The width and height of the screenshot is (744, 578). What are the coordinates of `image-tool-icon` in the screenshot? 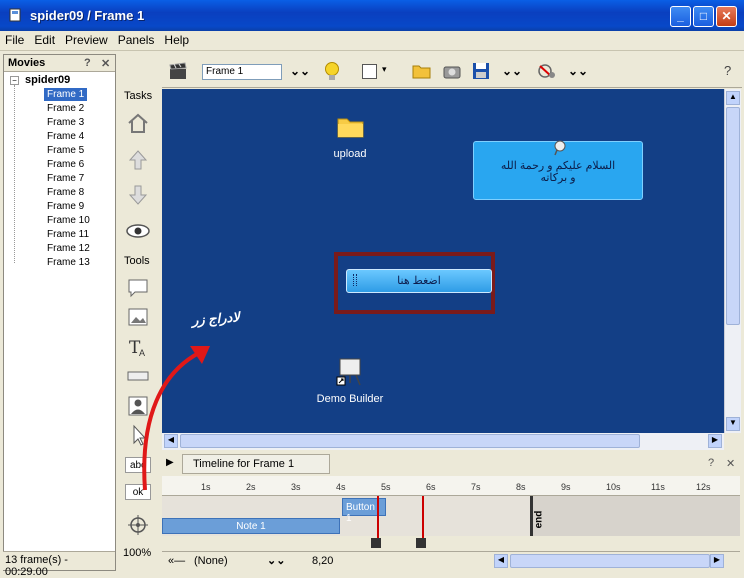 It's located at (138, 317).